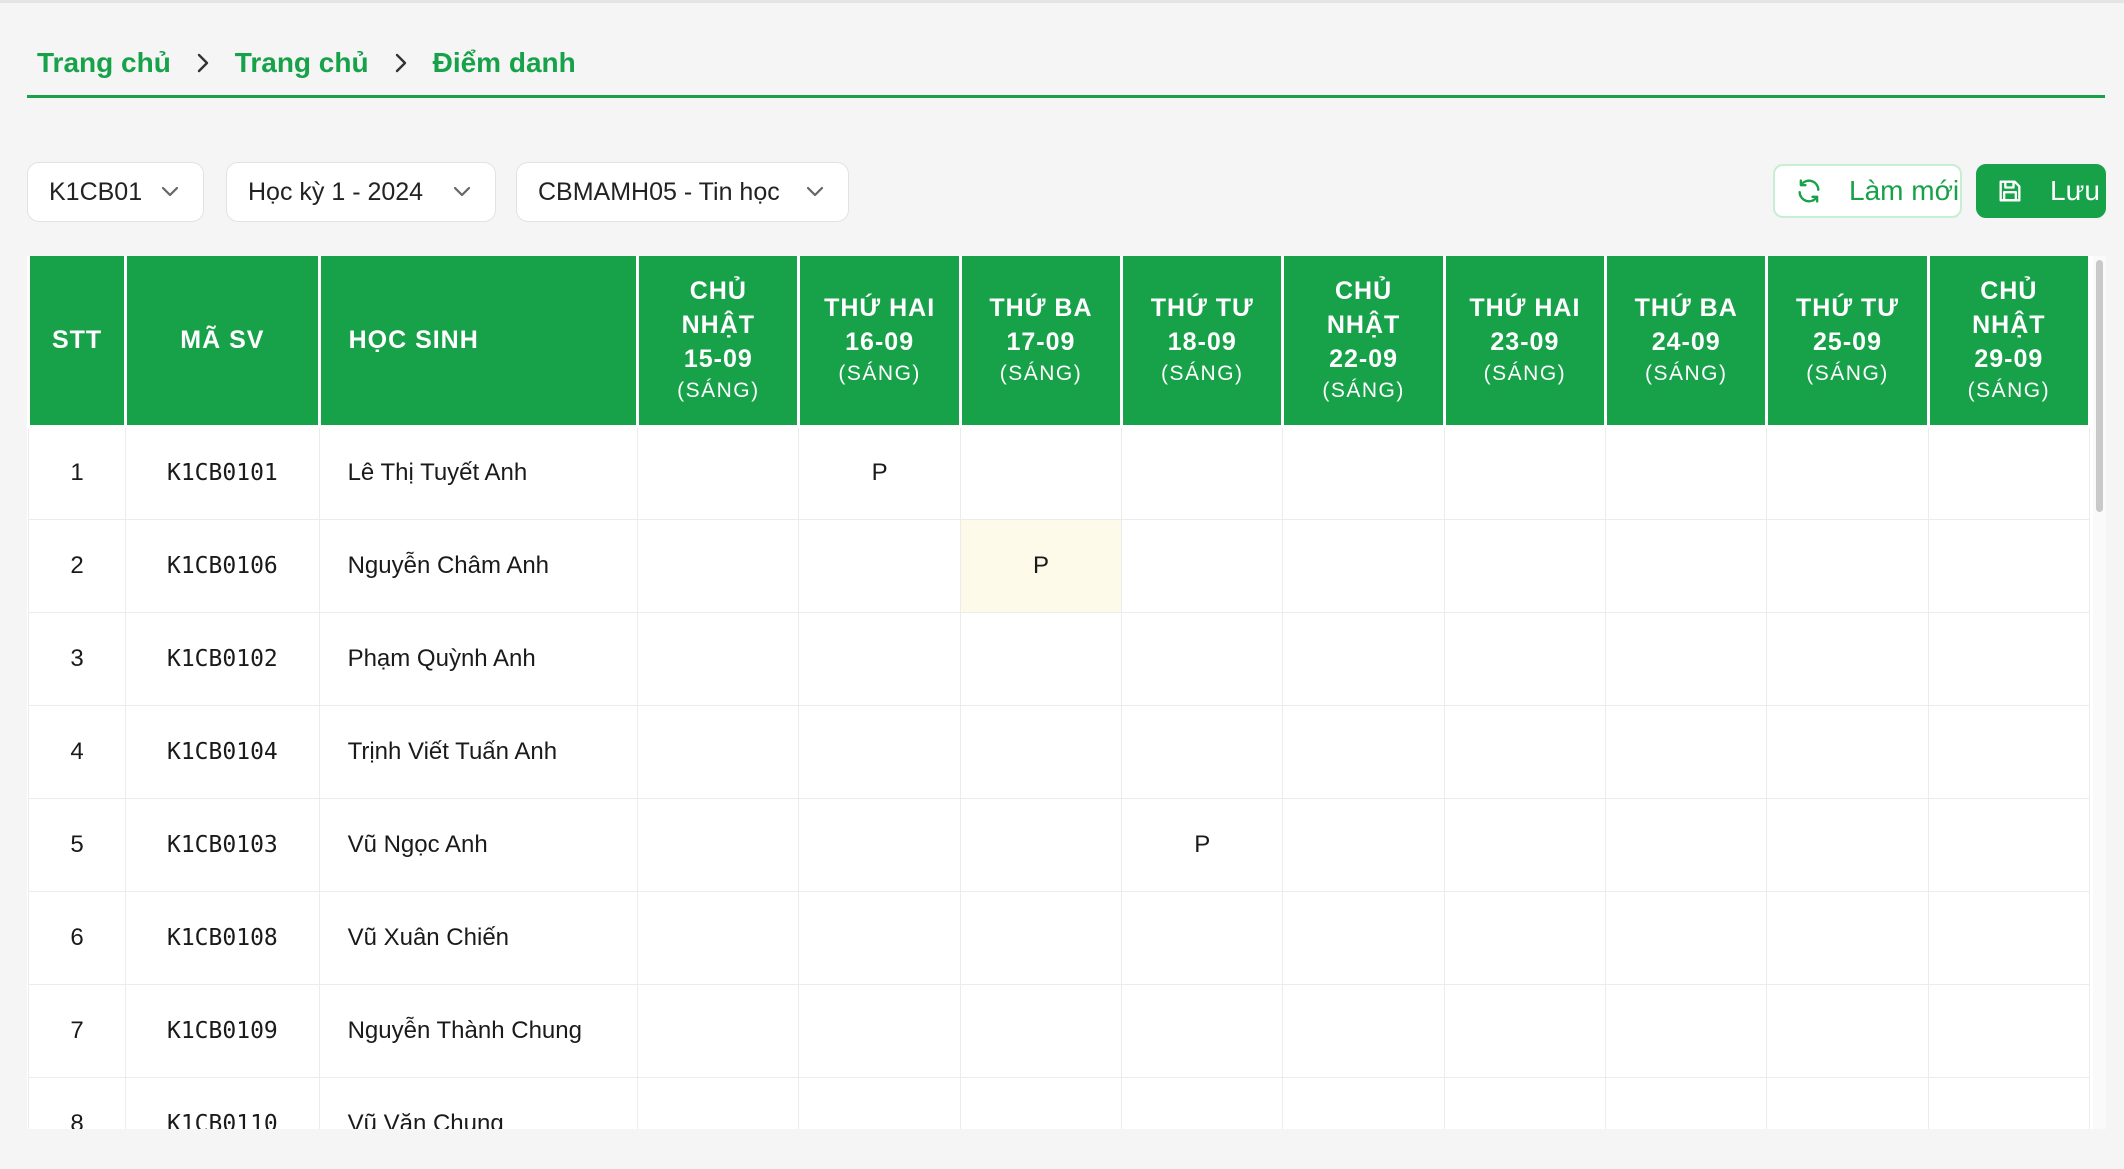  I want to click on class-select: K1CB01, so click(115, 192).